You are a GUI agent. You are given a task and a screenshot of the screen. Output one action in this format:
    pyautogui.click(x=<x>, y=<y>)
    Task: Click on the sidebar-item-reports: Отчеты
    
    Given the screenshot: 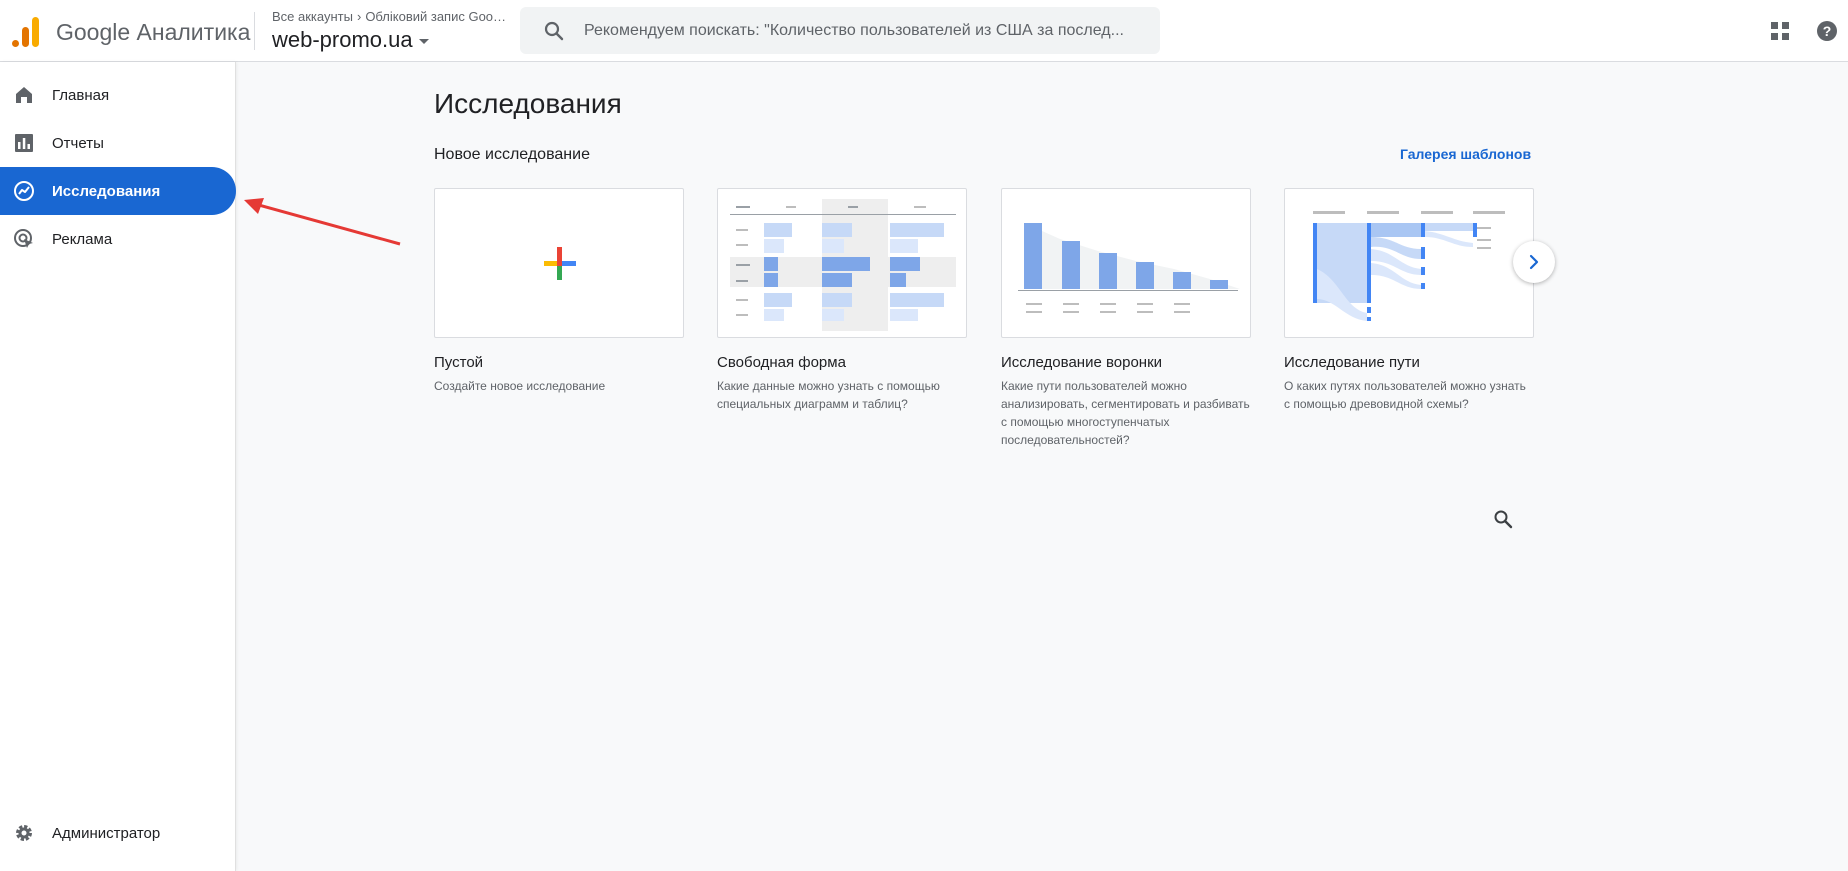 What is the action you would take?
    pyautogui.click(x=118, y=143)
    